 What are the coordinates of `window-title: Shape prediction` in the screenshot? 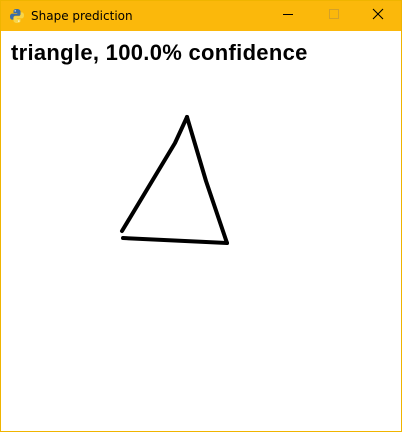 It's located at (82, 16).